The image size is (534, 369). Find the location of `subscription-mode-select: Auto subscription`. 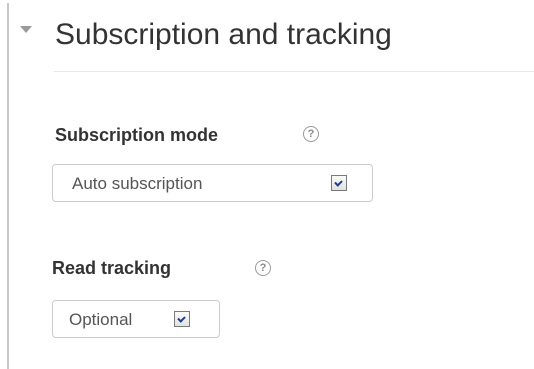

subscription-mode-select: Auto subscription is located at coordinates (212, 183).